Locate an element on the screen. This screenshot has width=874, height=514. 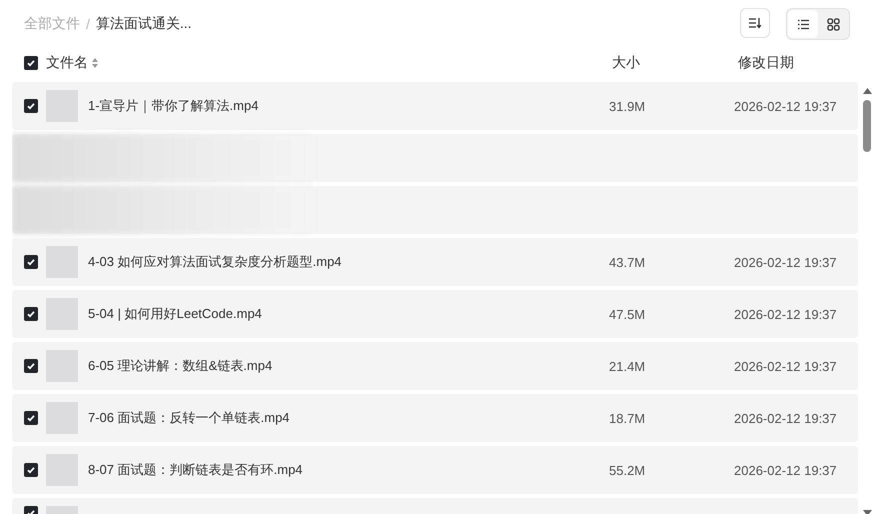
sort-button is located at coordinates (755, 23).